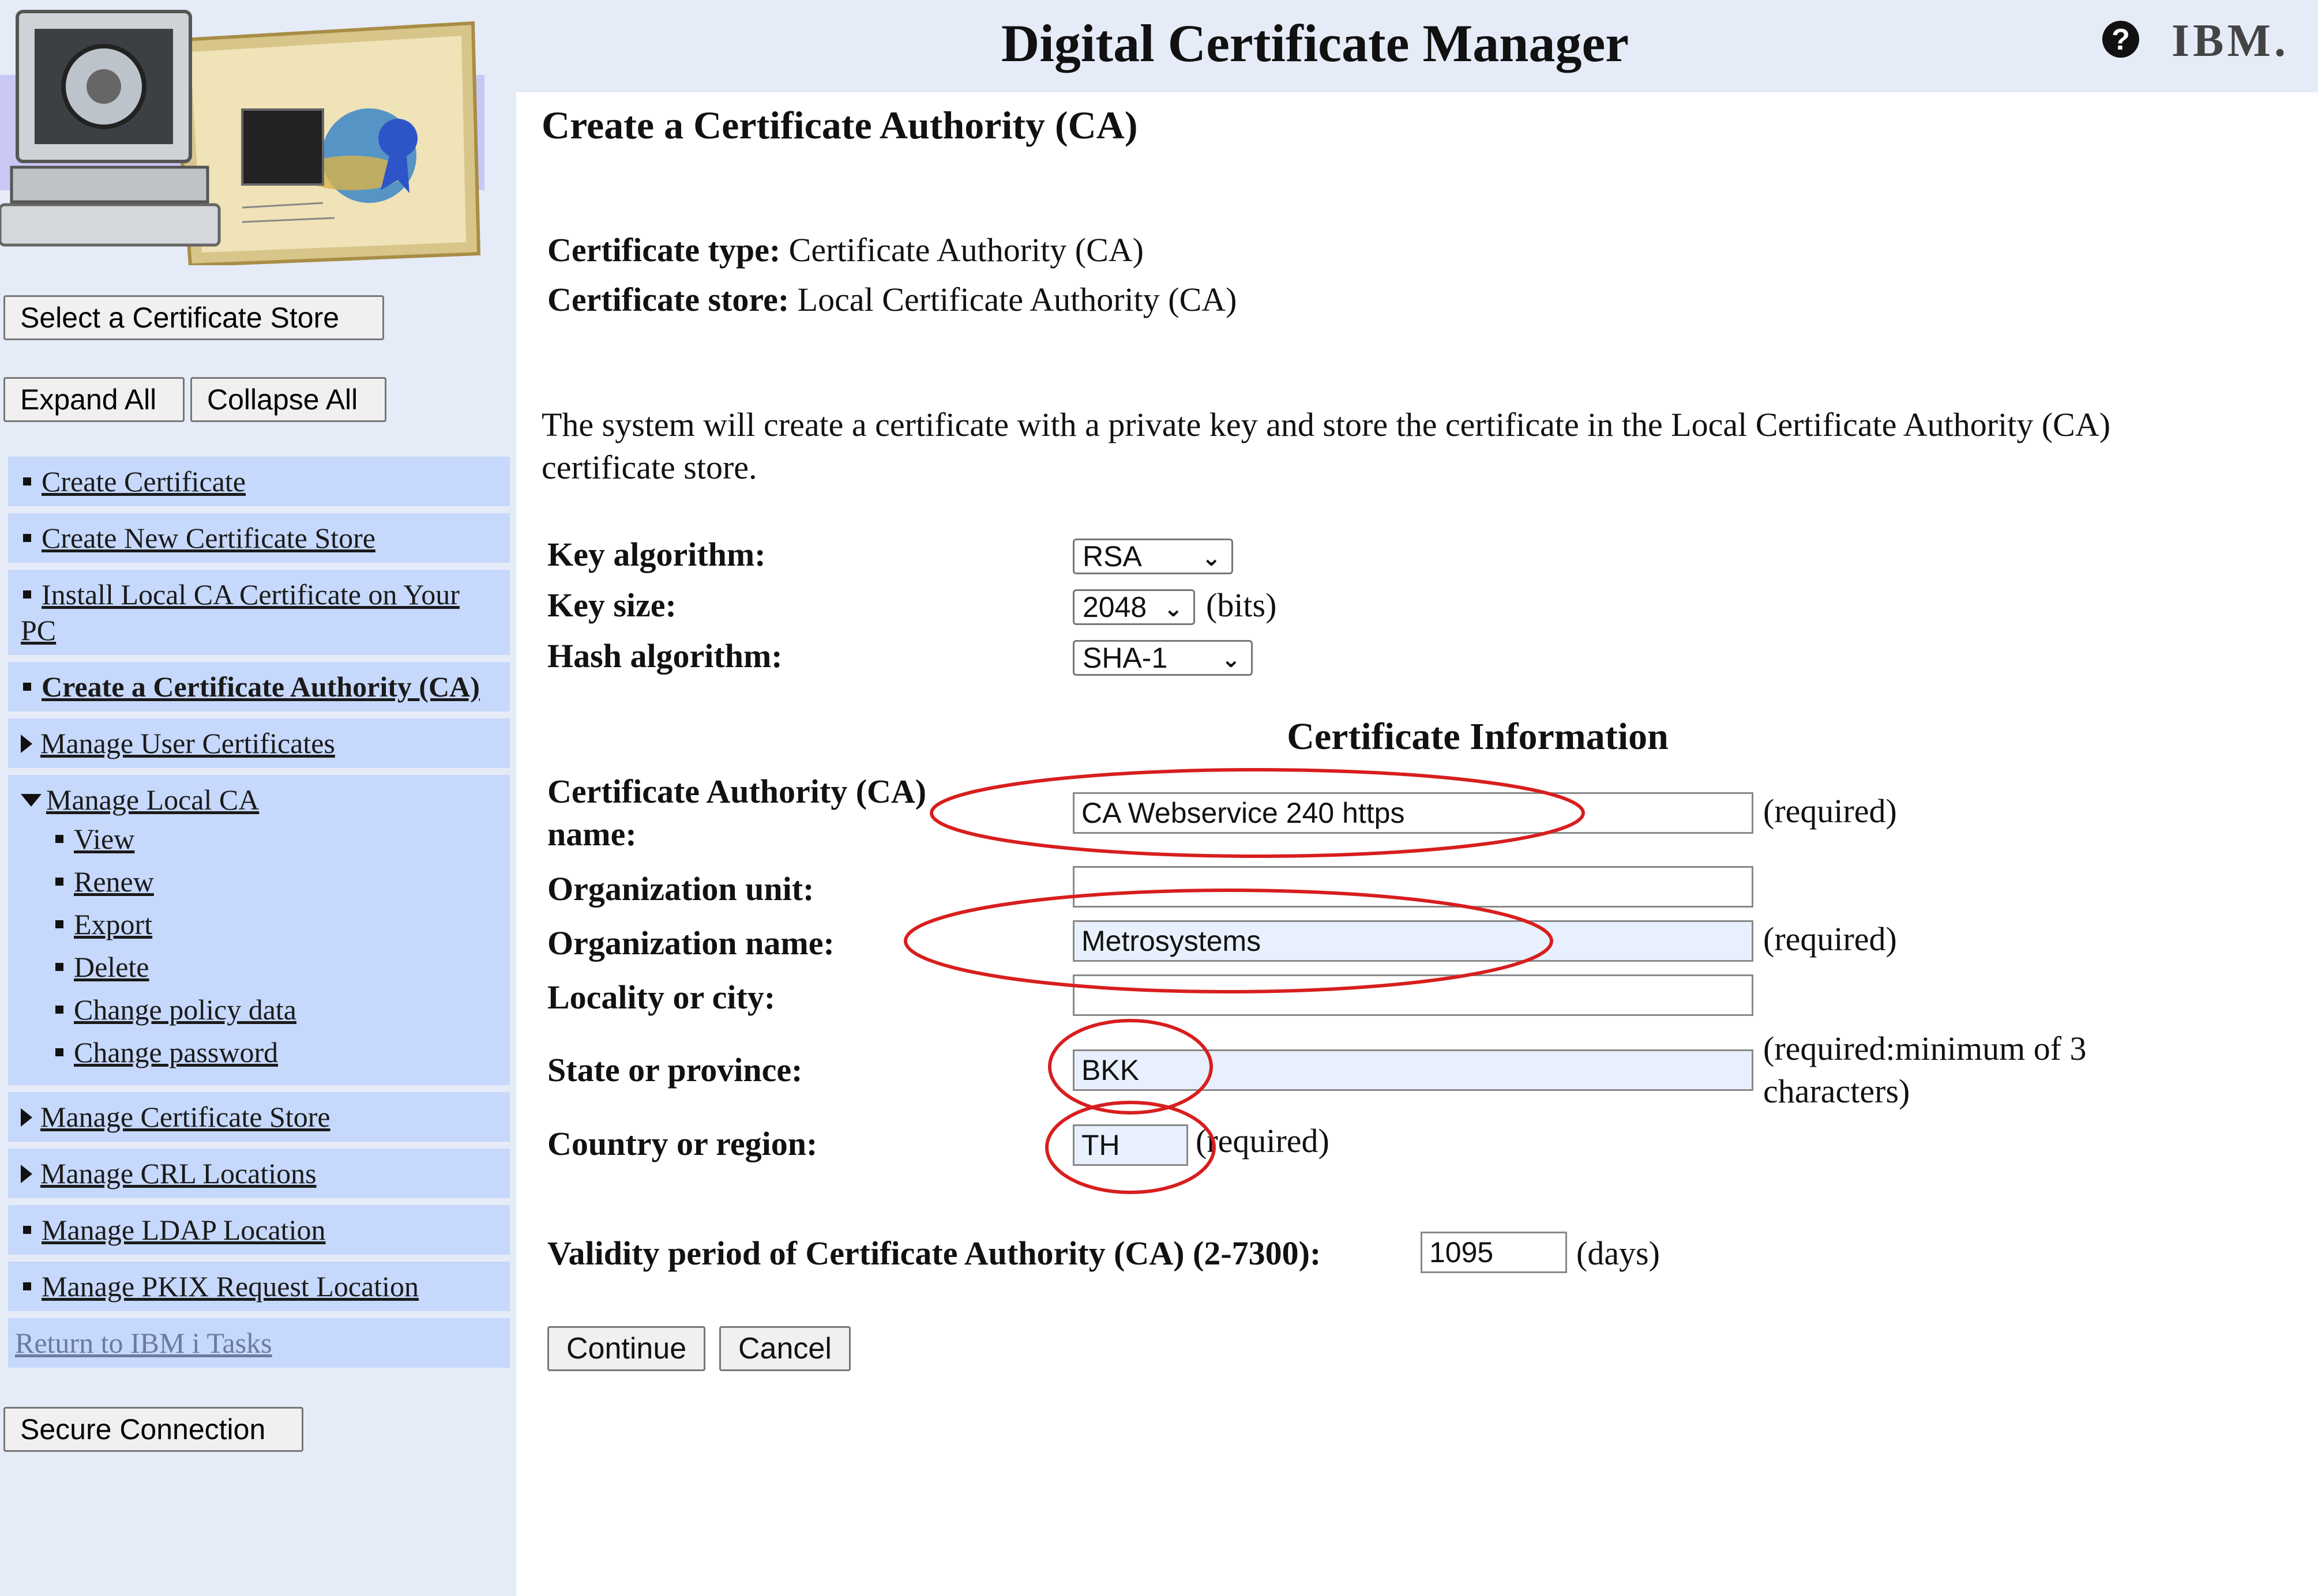 The width and height of the screenshot is (2318, 1596). Describe the element at coordinates (176, 1052) in the screenshot. I see `change-password-link: Change password` at that location.